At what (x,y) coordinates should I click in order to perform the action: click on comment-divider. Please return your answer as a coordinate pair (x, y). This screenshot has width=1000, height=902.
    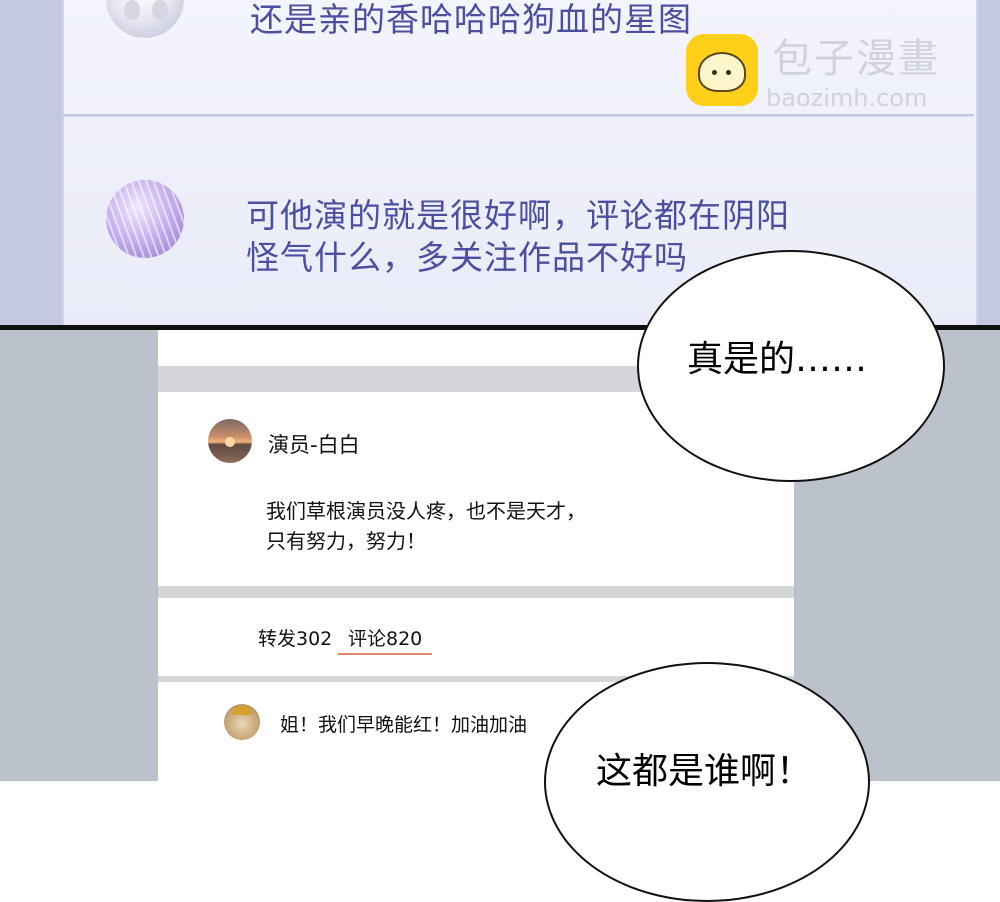
    Looking at the image, I should click on (518, 115).